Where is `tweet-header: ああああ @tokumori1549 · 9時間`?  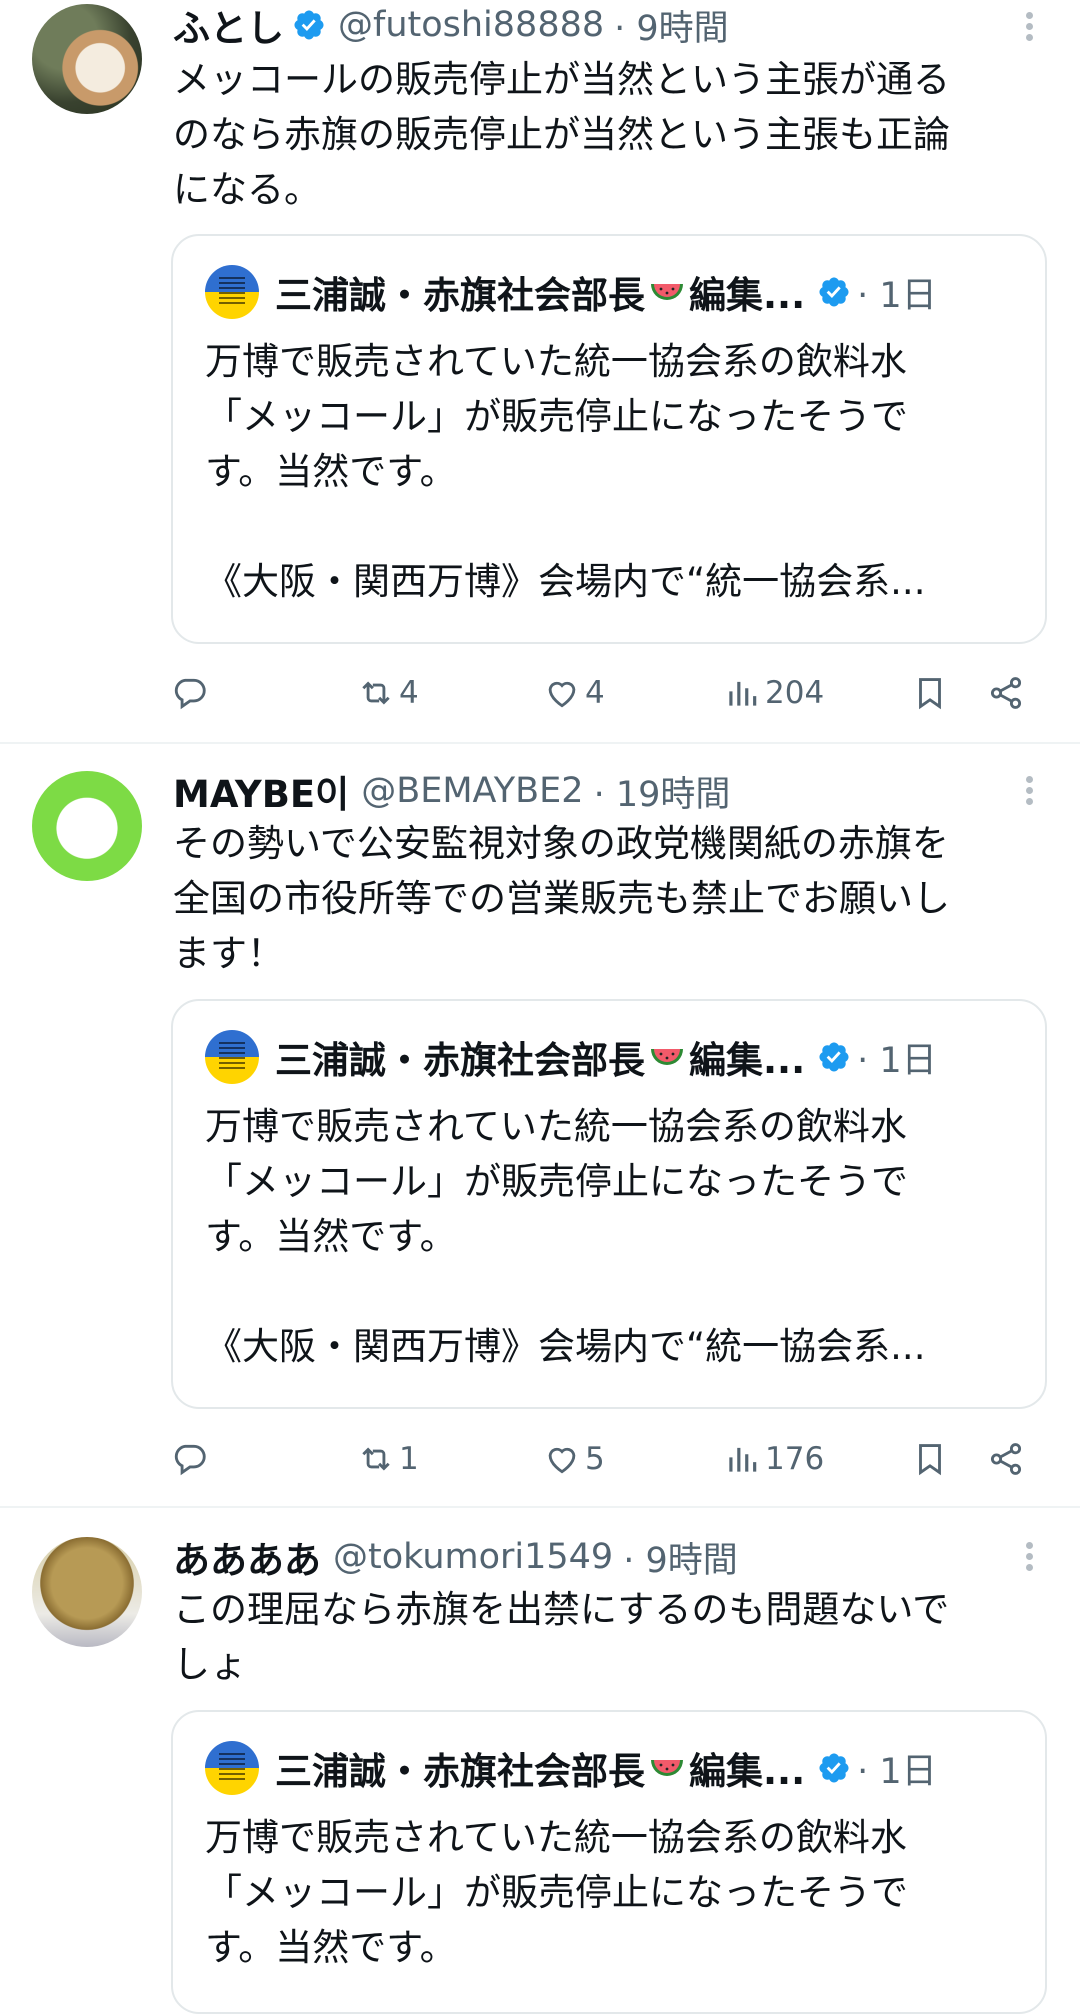
tweet-header: ああああ @tokumori1549 · 9時間 is located at coordinates (581, 1557).